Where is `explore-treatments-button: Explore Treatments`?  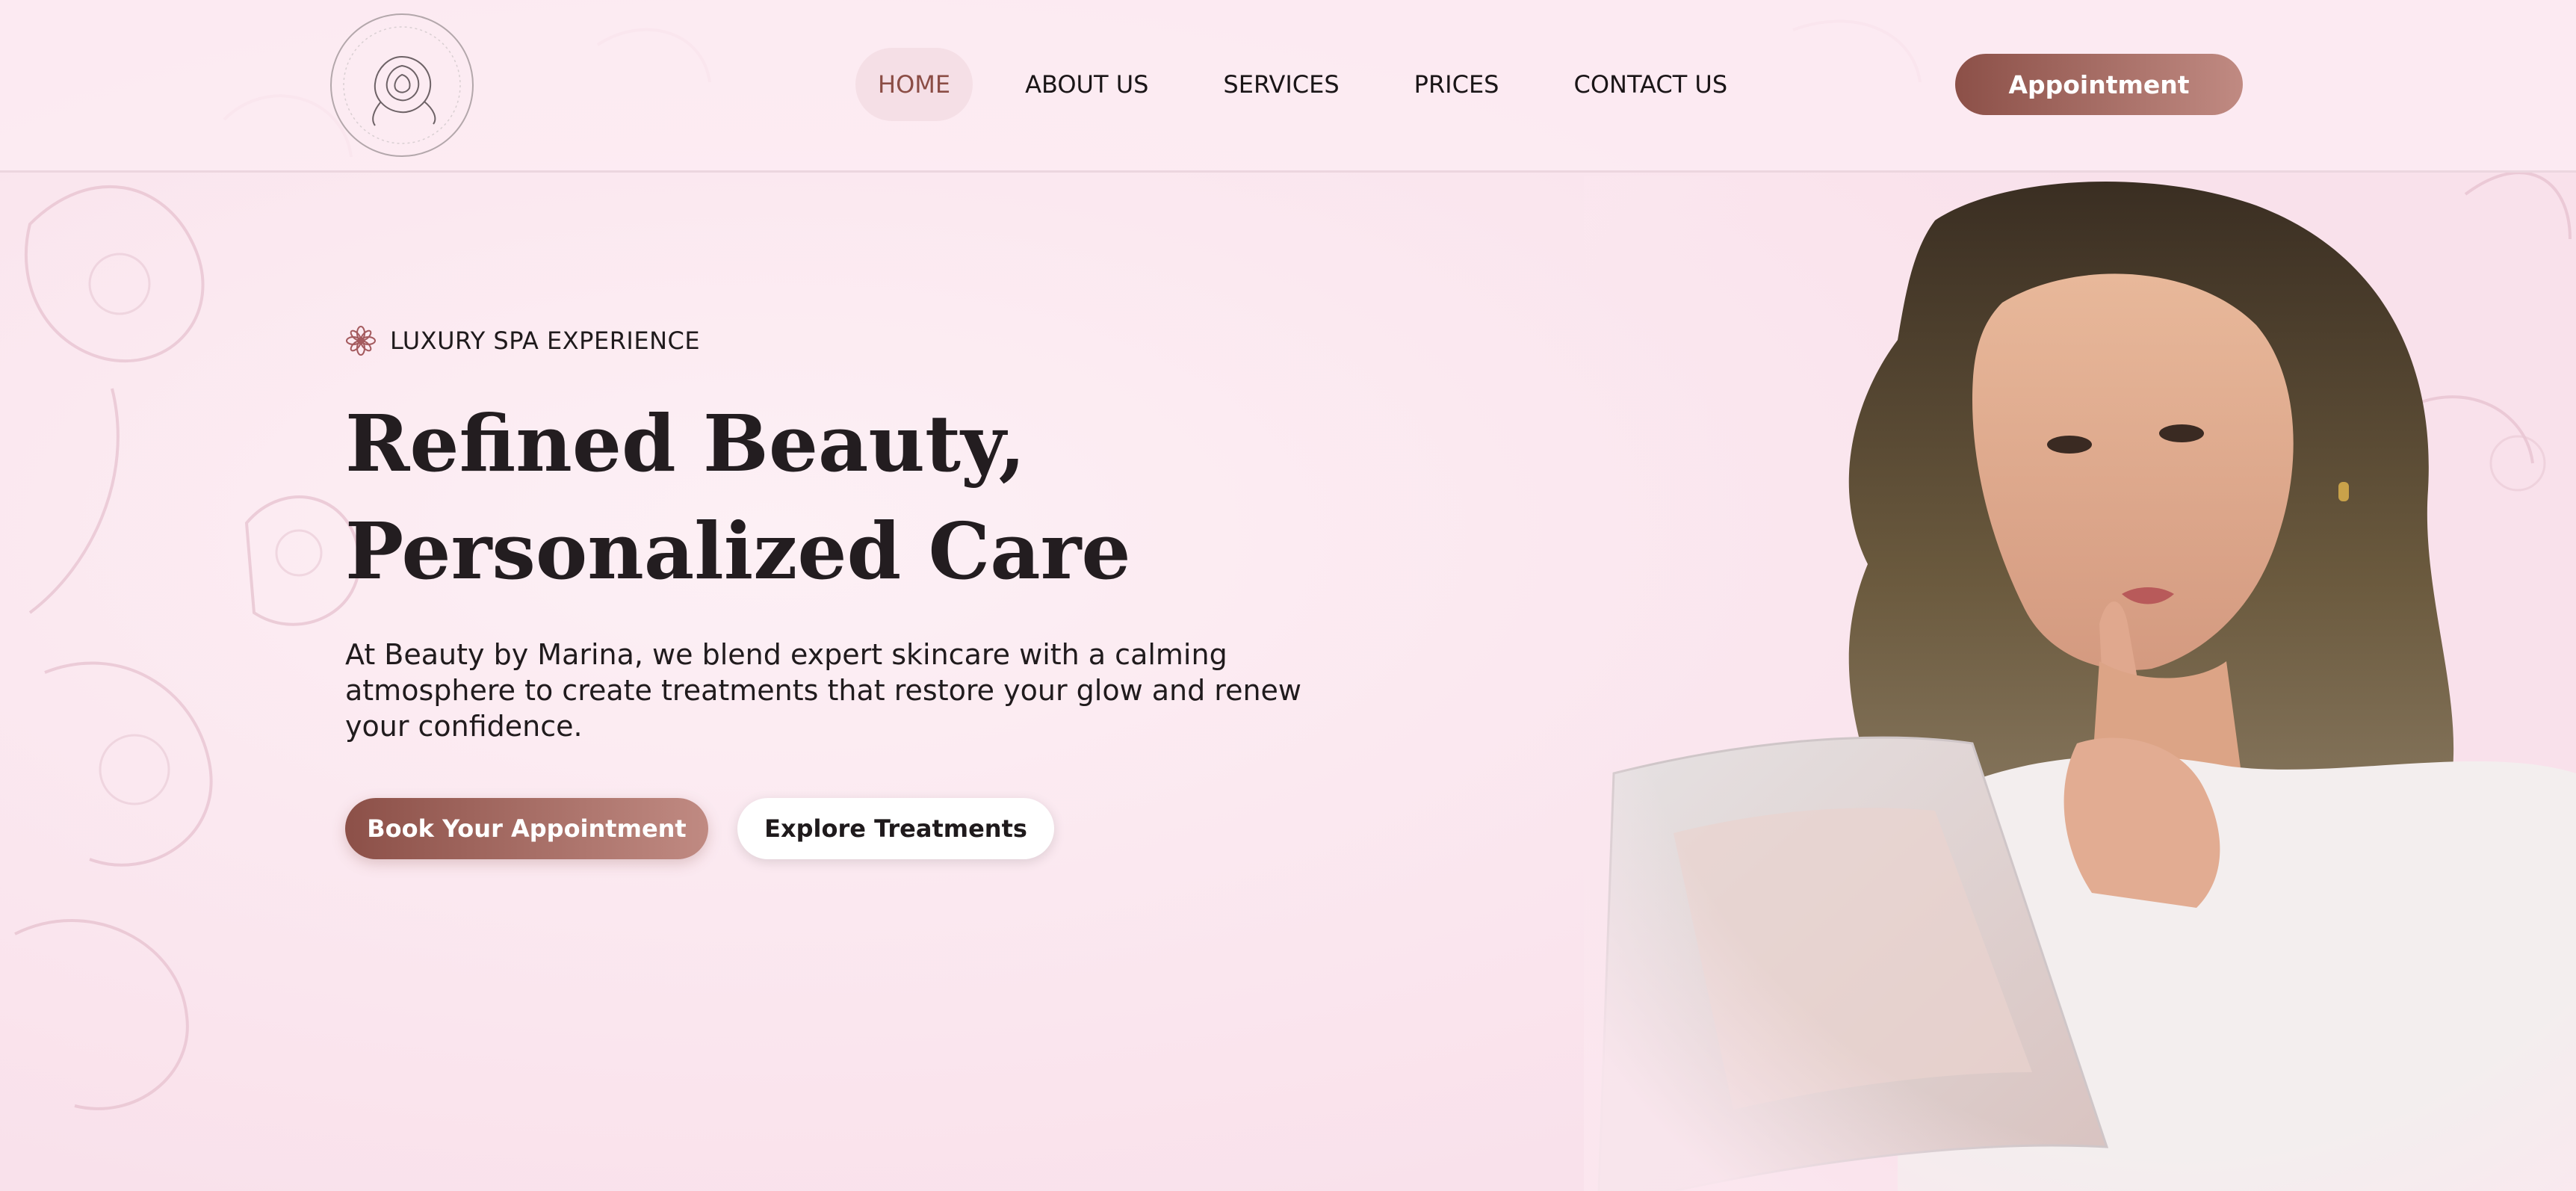
explore-treatments-button: Explore Treatments is located at coordinates (895, 829).